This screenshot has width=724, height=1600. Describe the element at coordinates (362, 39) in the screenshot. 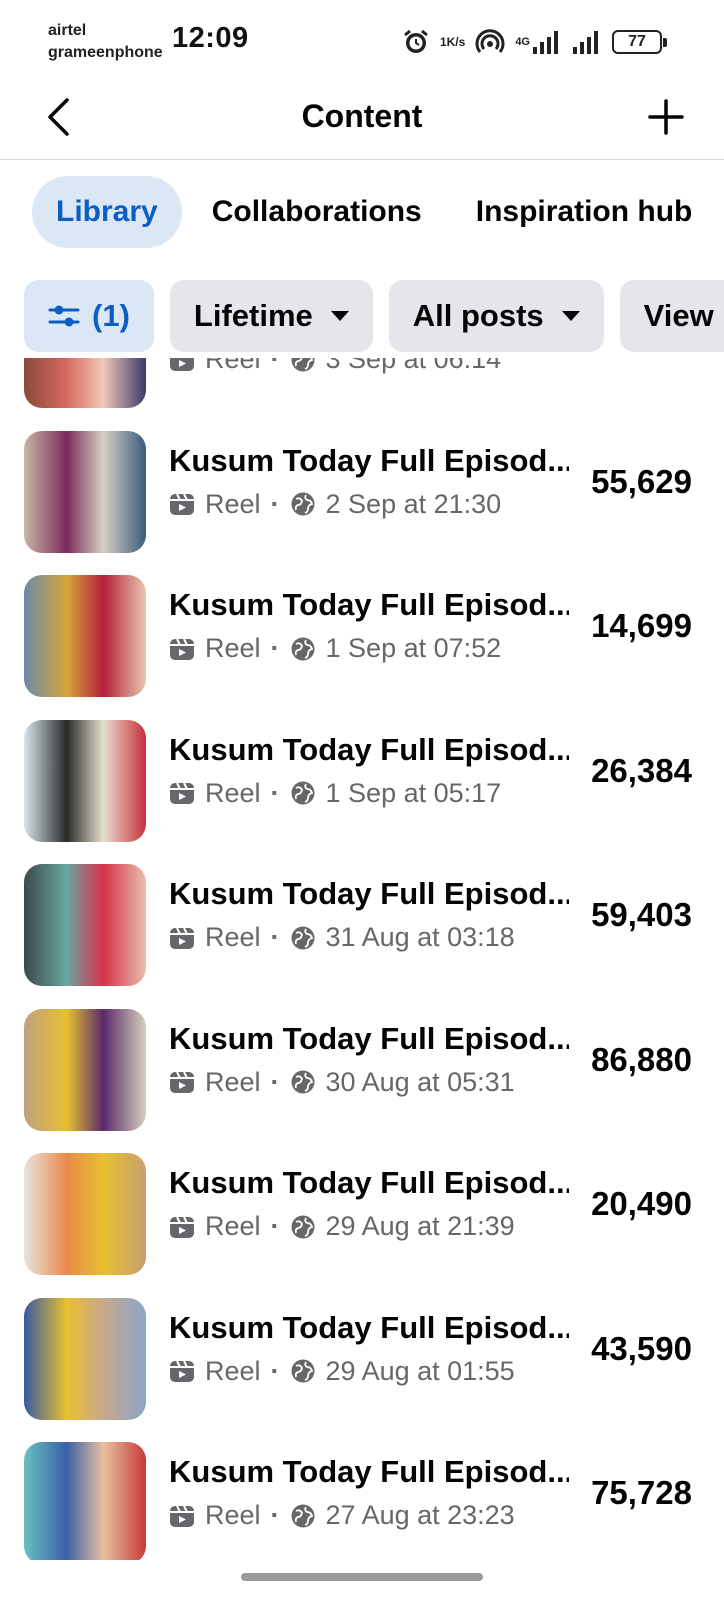

I see `status-bar: airtel grameenphone 12:09 1 K/s 4G 77` at that location.